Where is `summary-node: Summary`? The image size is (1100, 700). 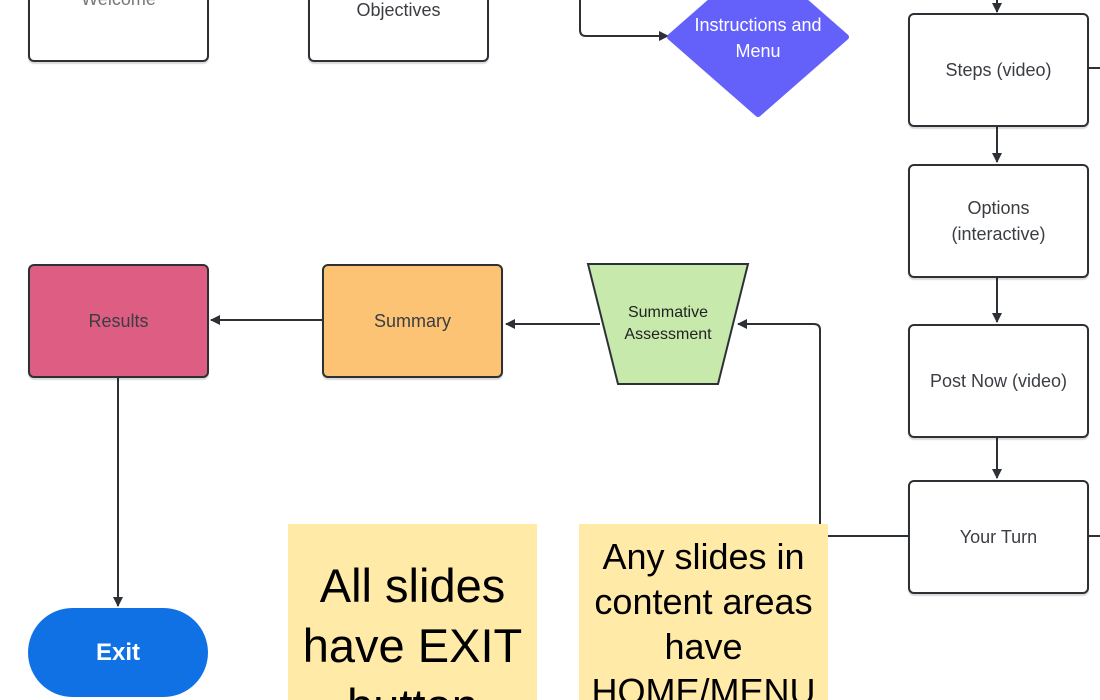
summary-node: Summary is located at coordinates (412, 321).